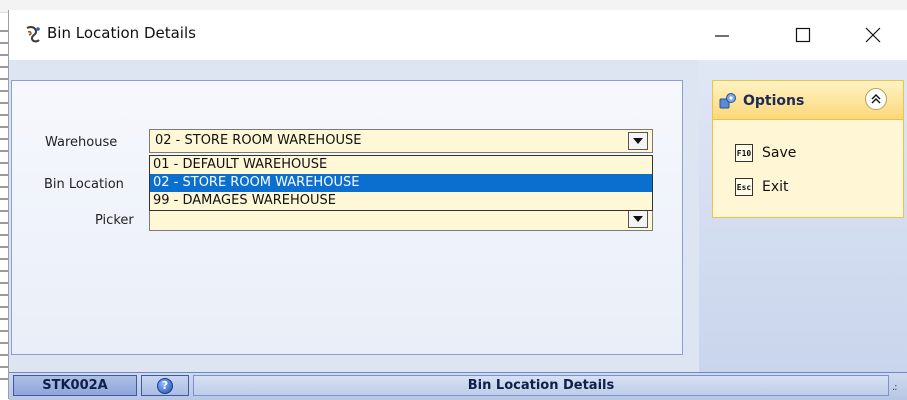 This screenshot has width=907, height=400. I want to click on warehouse-dropdown-button, so click(638, 141).